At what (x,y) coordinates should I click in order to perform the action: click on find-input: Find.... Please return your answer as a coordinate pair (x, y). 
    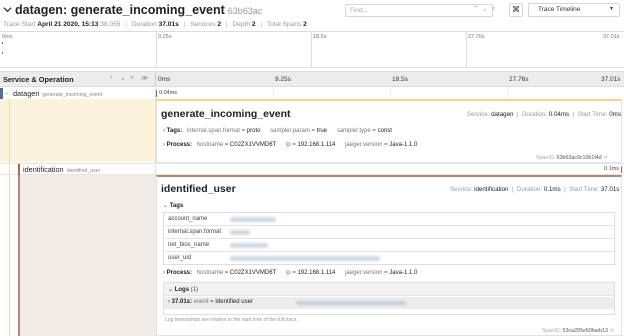
    Looking at the image, I should click on (419, 10).